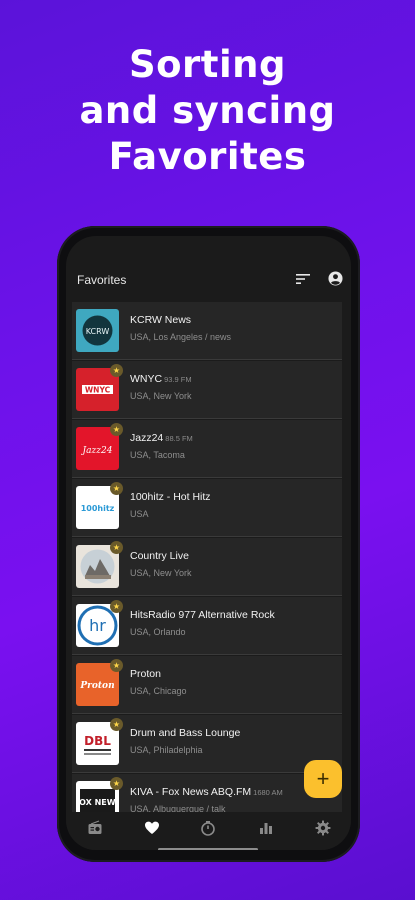 The width and height of the screenshot is (415, 900). I want to click on gesture-bar, so click(208, 849).